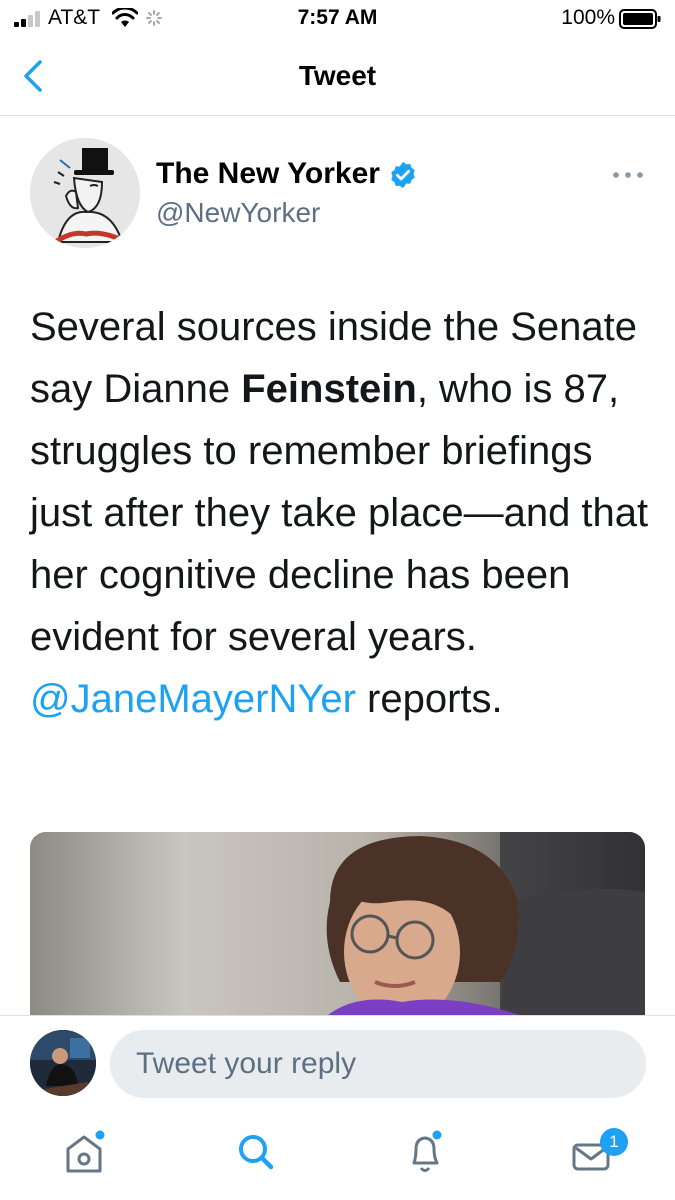  What do you see at coordinates (429, 699) in the screenshot?
I see `tweet-text-part: reports.` at bounding box center [429, 699].